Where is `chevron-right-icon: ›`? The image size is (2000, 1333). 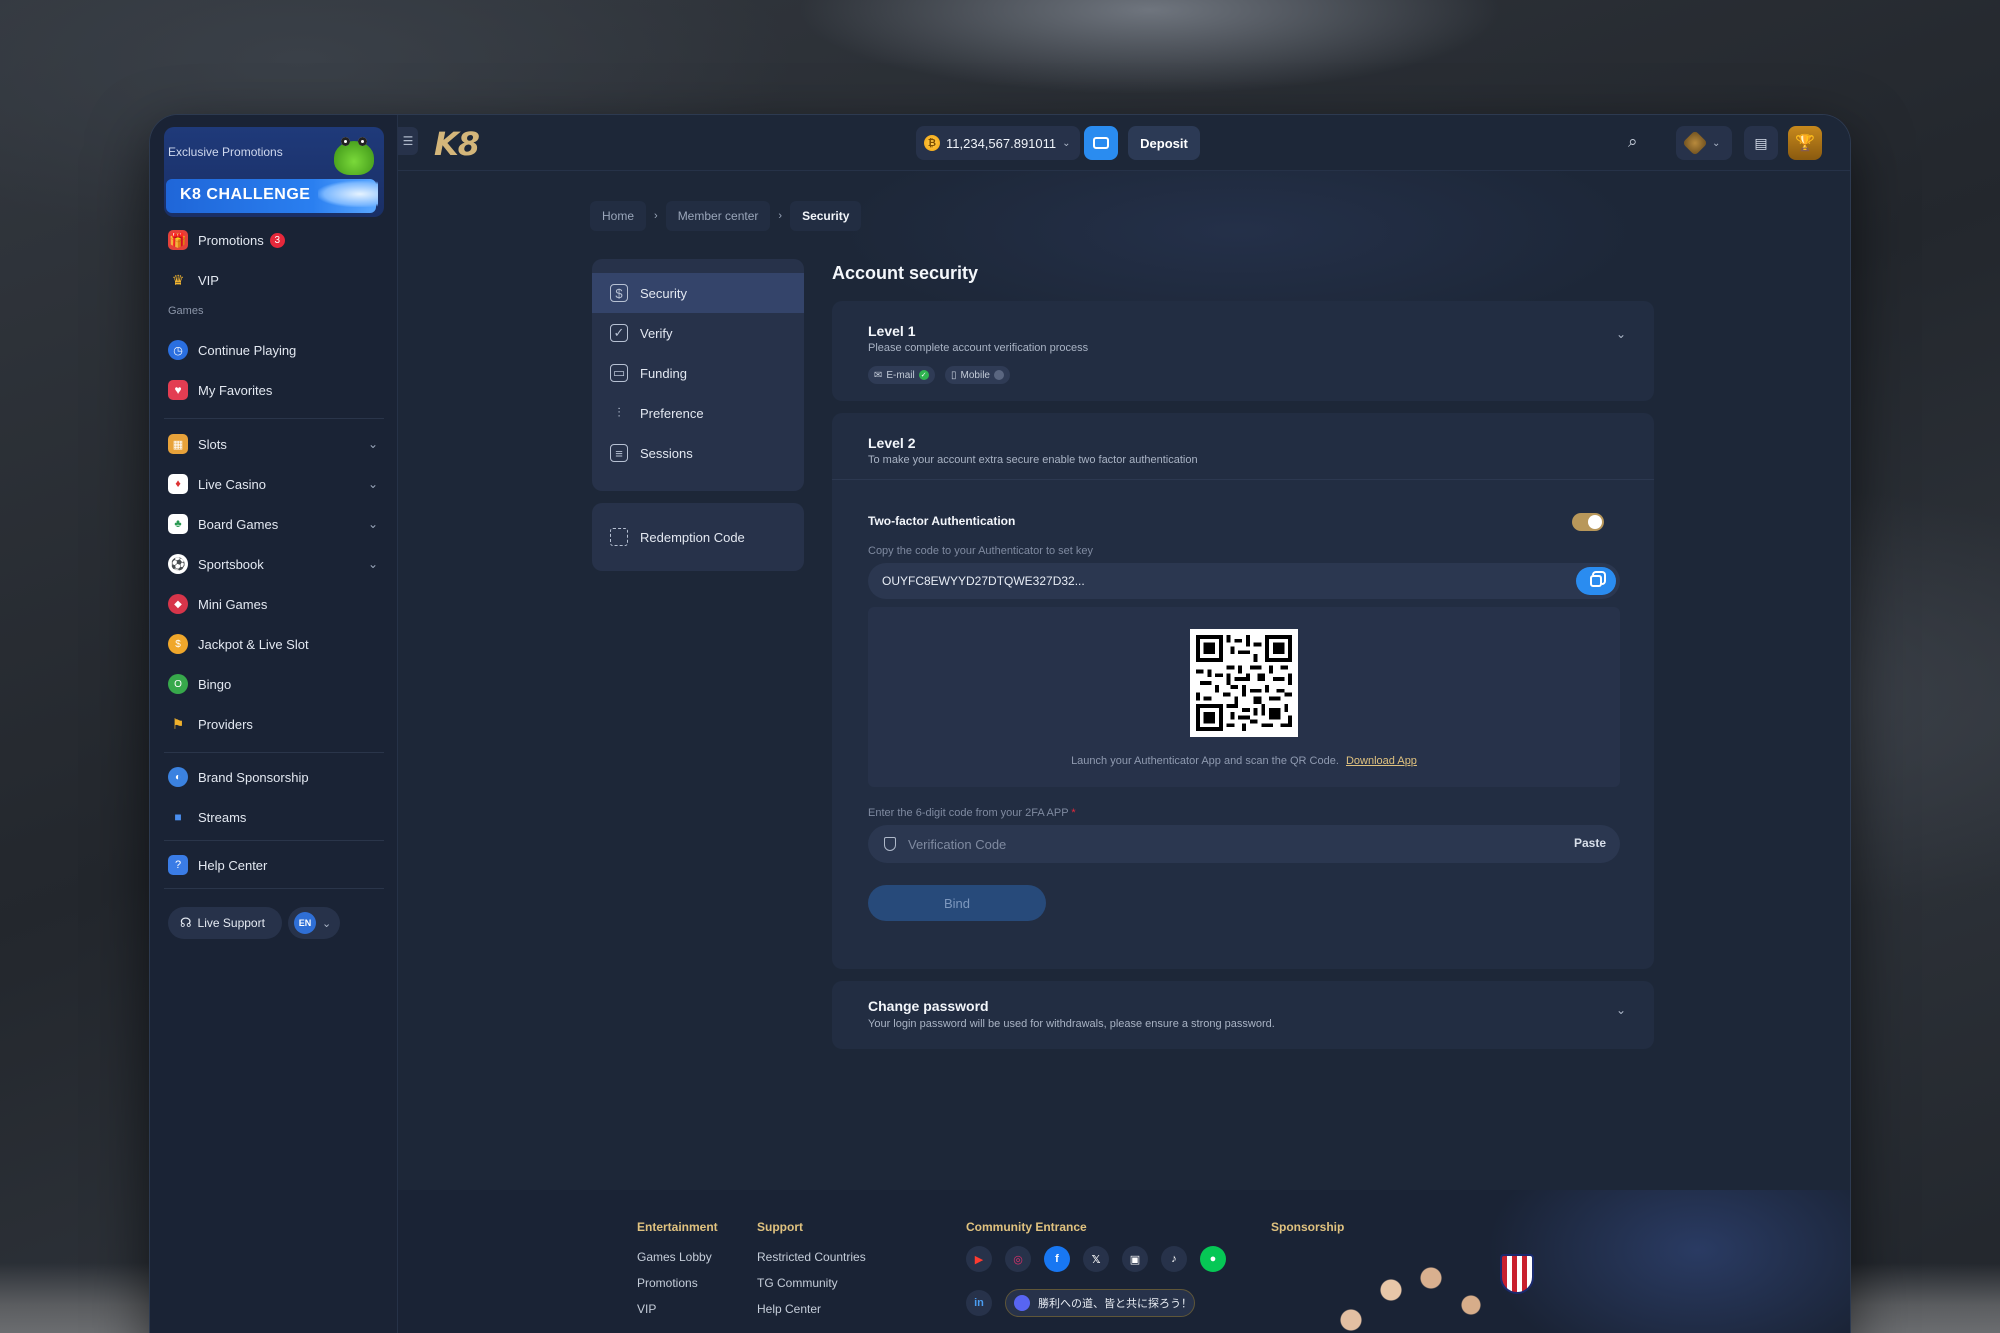
chevron-right-icon: › is located at coordinates (656, 216).